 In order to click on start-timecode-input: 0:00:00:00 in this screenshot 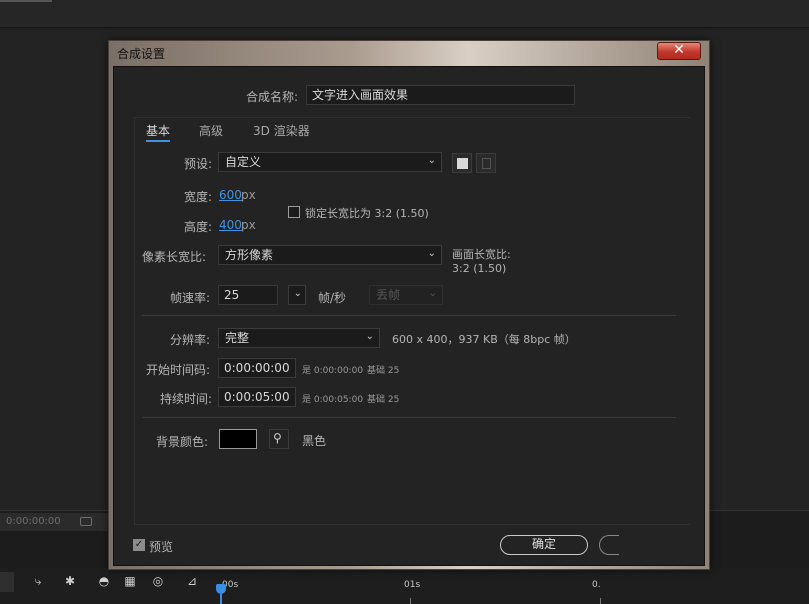, I will do `click(257, 368)`.